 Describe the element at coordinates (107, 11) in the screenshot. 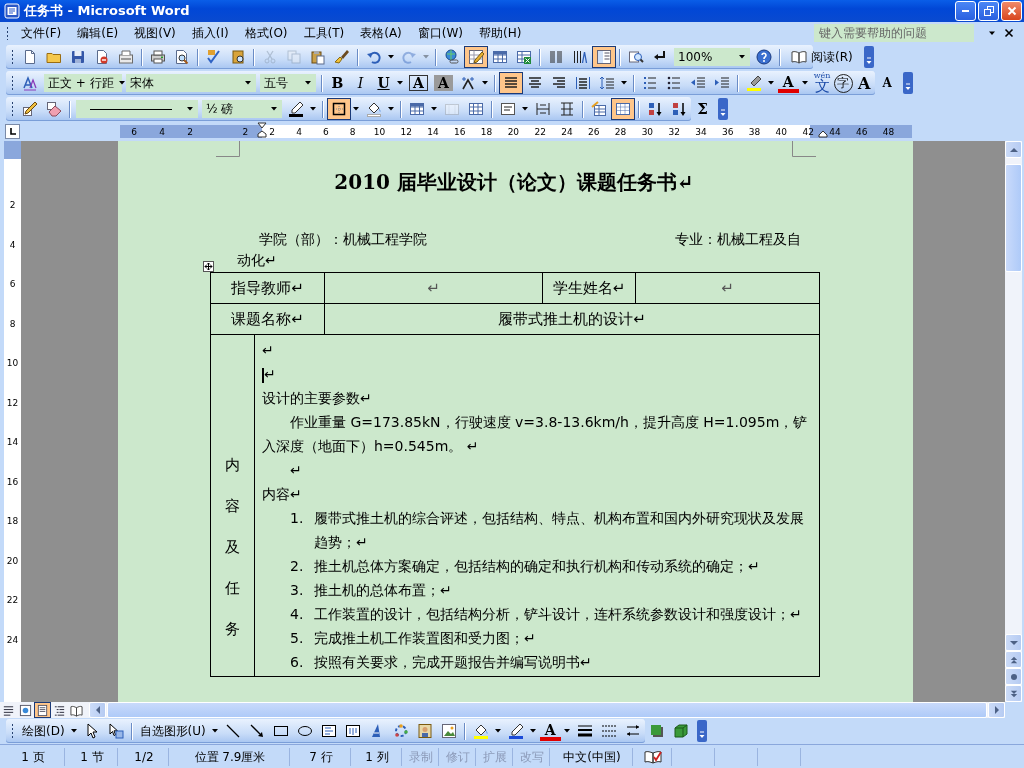

I see `window-title: 任务书 - Microsoft Word` at that location.